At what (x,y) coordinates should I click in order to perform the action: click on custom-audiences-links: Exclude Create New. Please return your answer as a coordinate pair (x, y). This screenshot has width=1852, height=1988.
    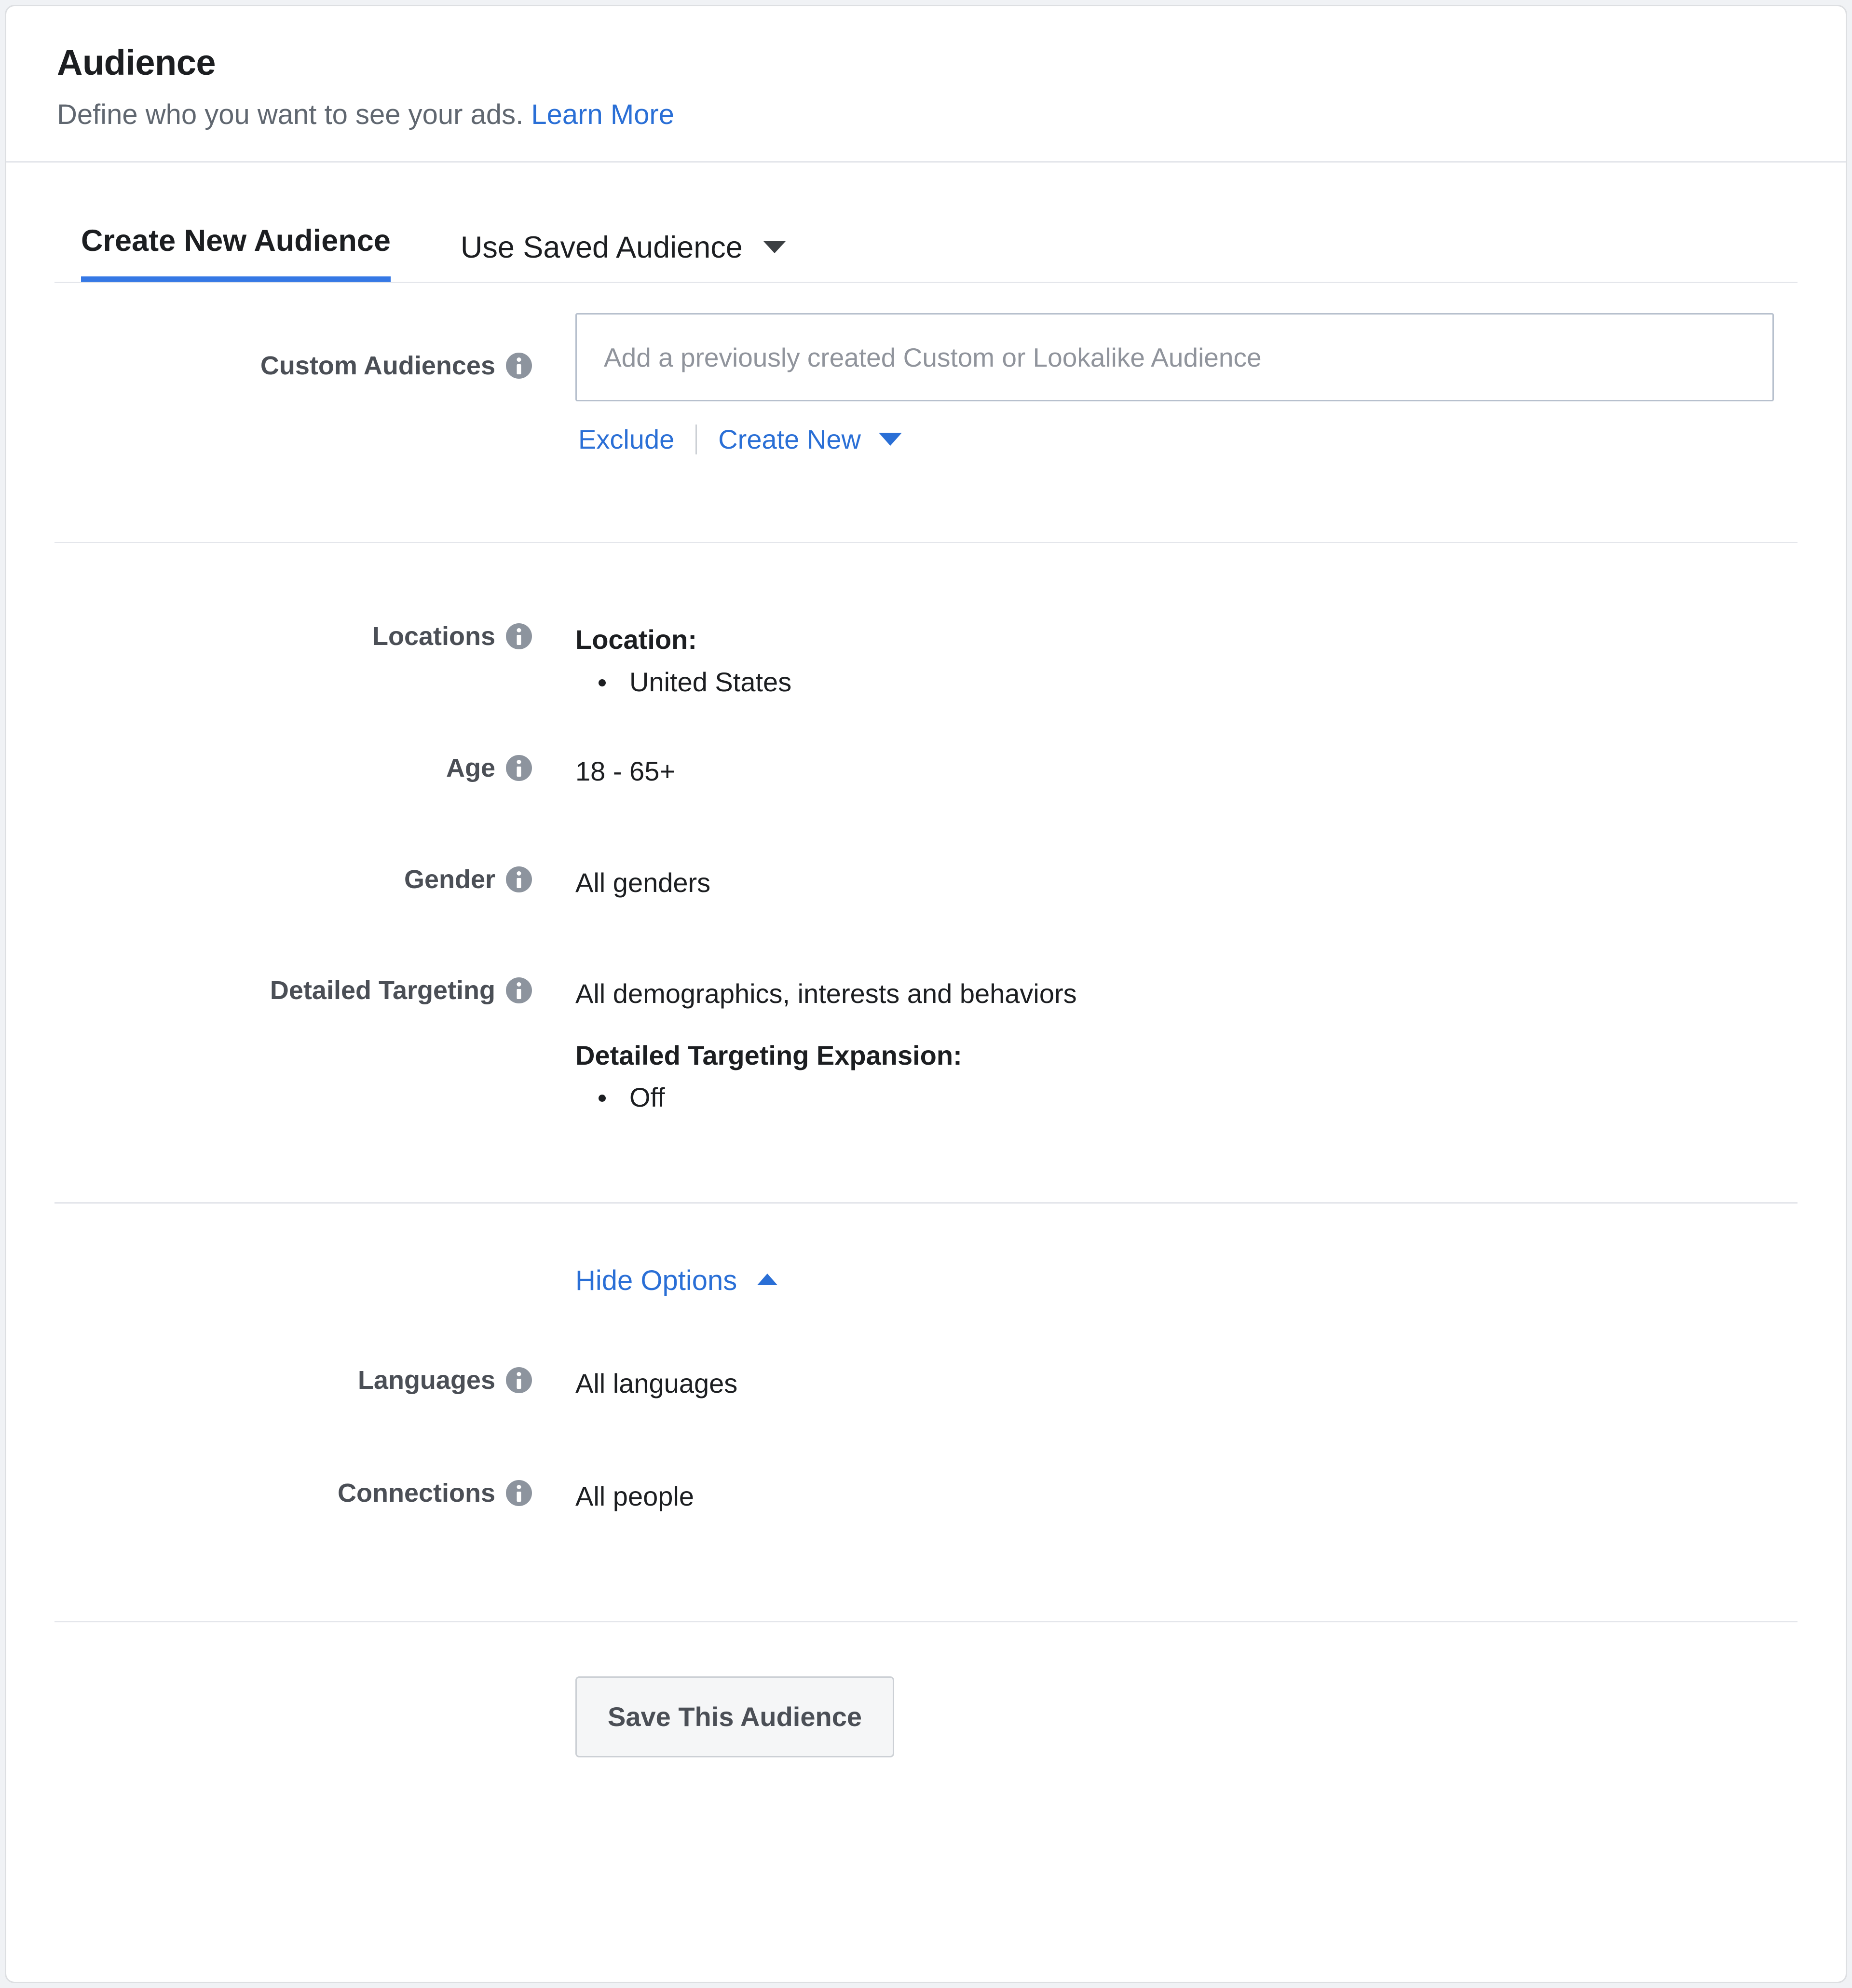
    Looking at the image, I should click on (1174, 440).